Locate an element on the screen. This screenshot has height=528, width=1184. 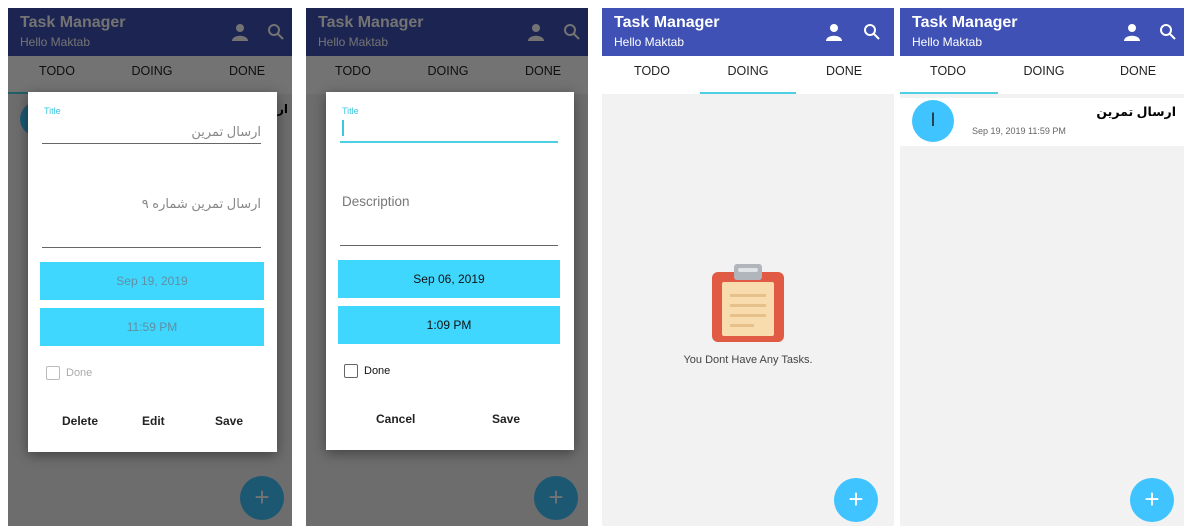
empty-message: You Dont Have Any Tasks. is located at coordinates (748, 360).